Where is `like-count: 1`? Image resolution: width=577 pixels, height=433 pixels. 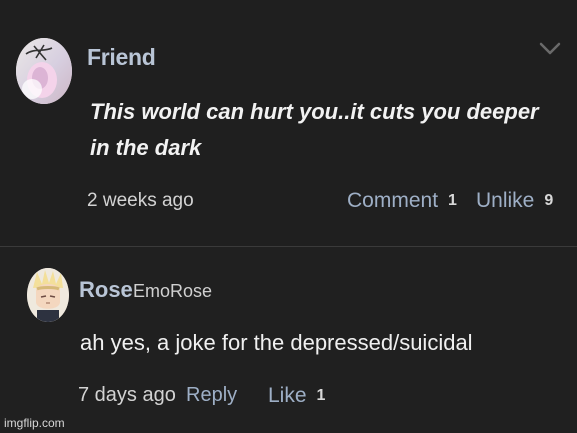 like-count: 1 is located at coordinates (321, 395).